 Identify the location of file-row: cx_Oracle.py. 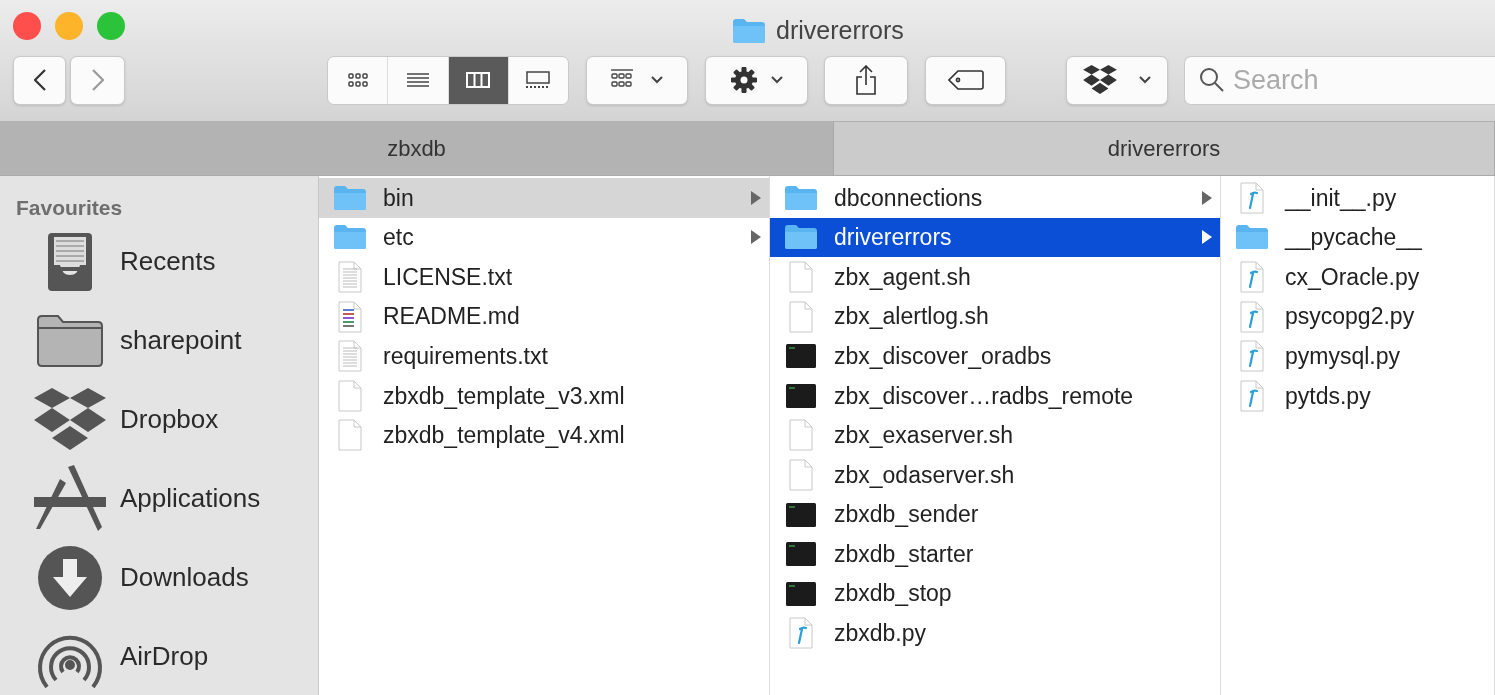
(1357, 277).